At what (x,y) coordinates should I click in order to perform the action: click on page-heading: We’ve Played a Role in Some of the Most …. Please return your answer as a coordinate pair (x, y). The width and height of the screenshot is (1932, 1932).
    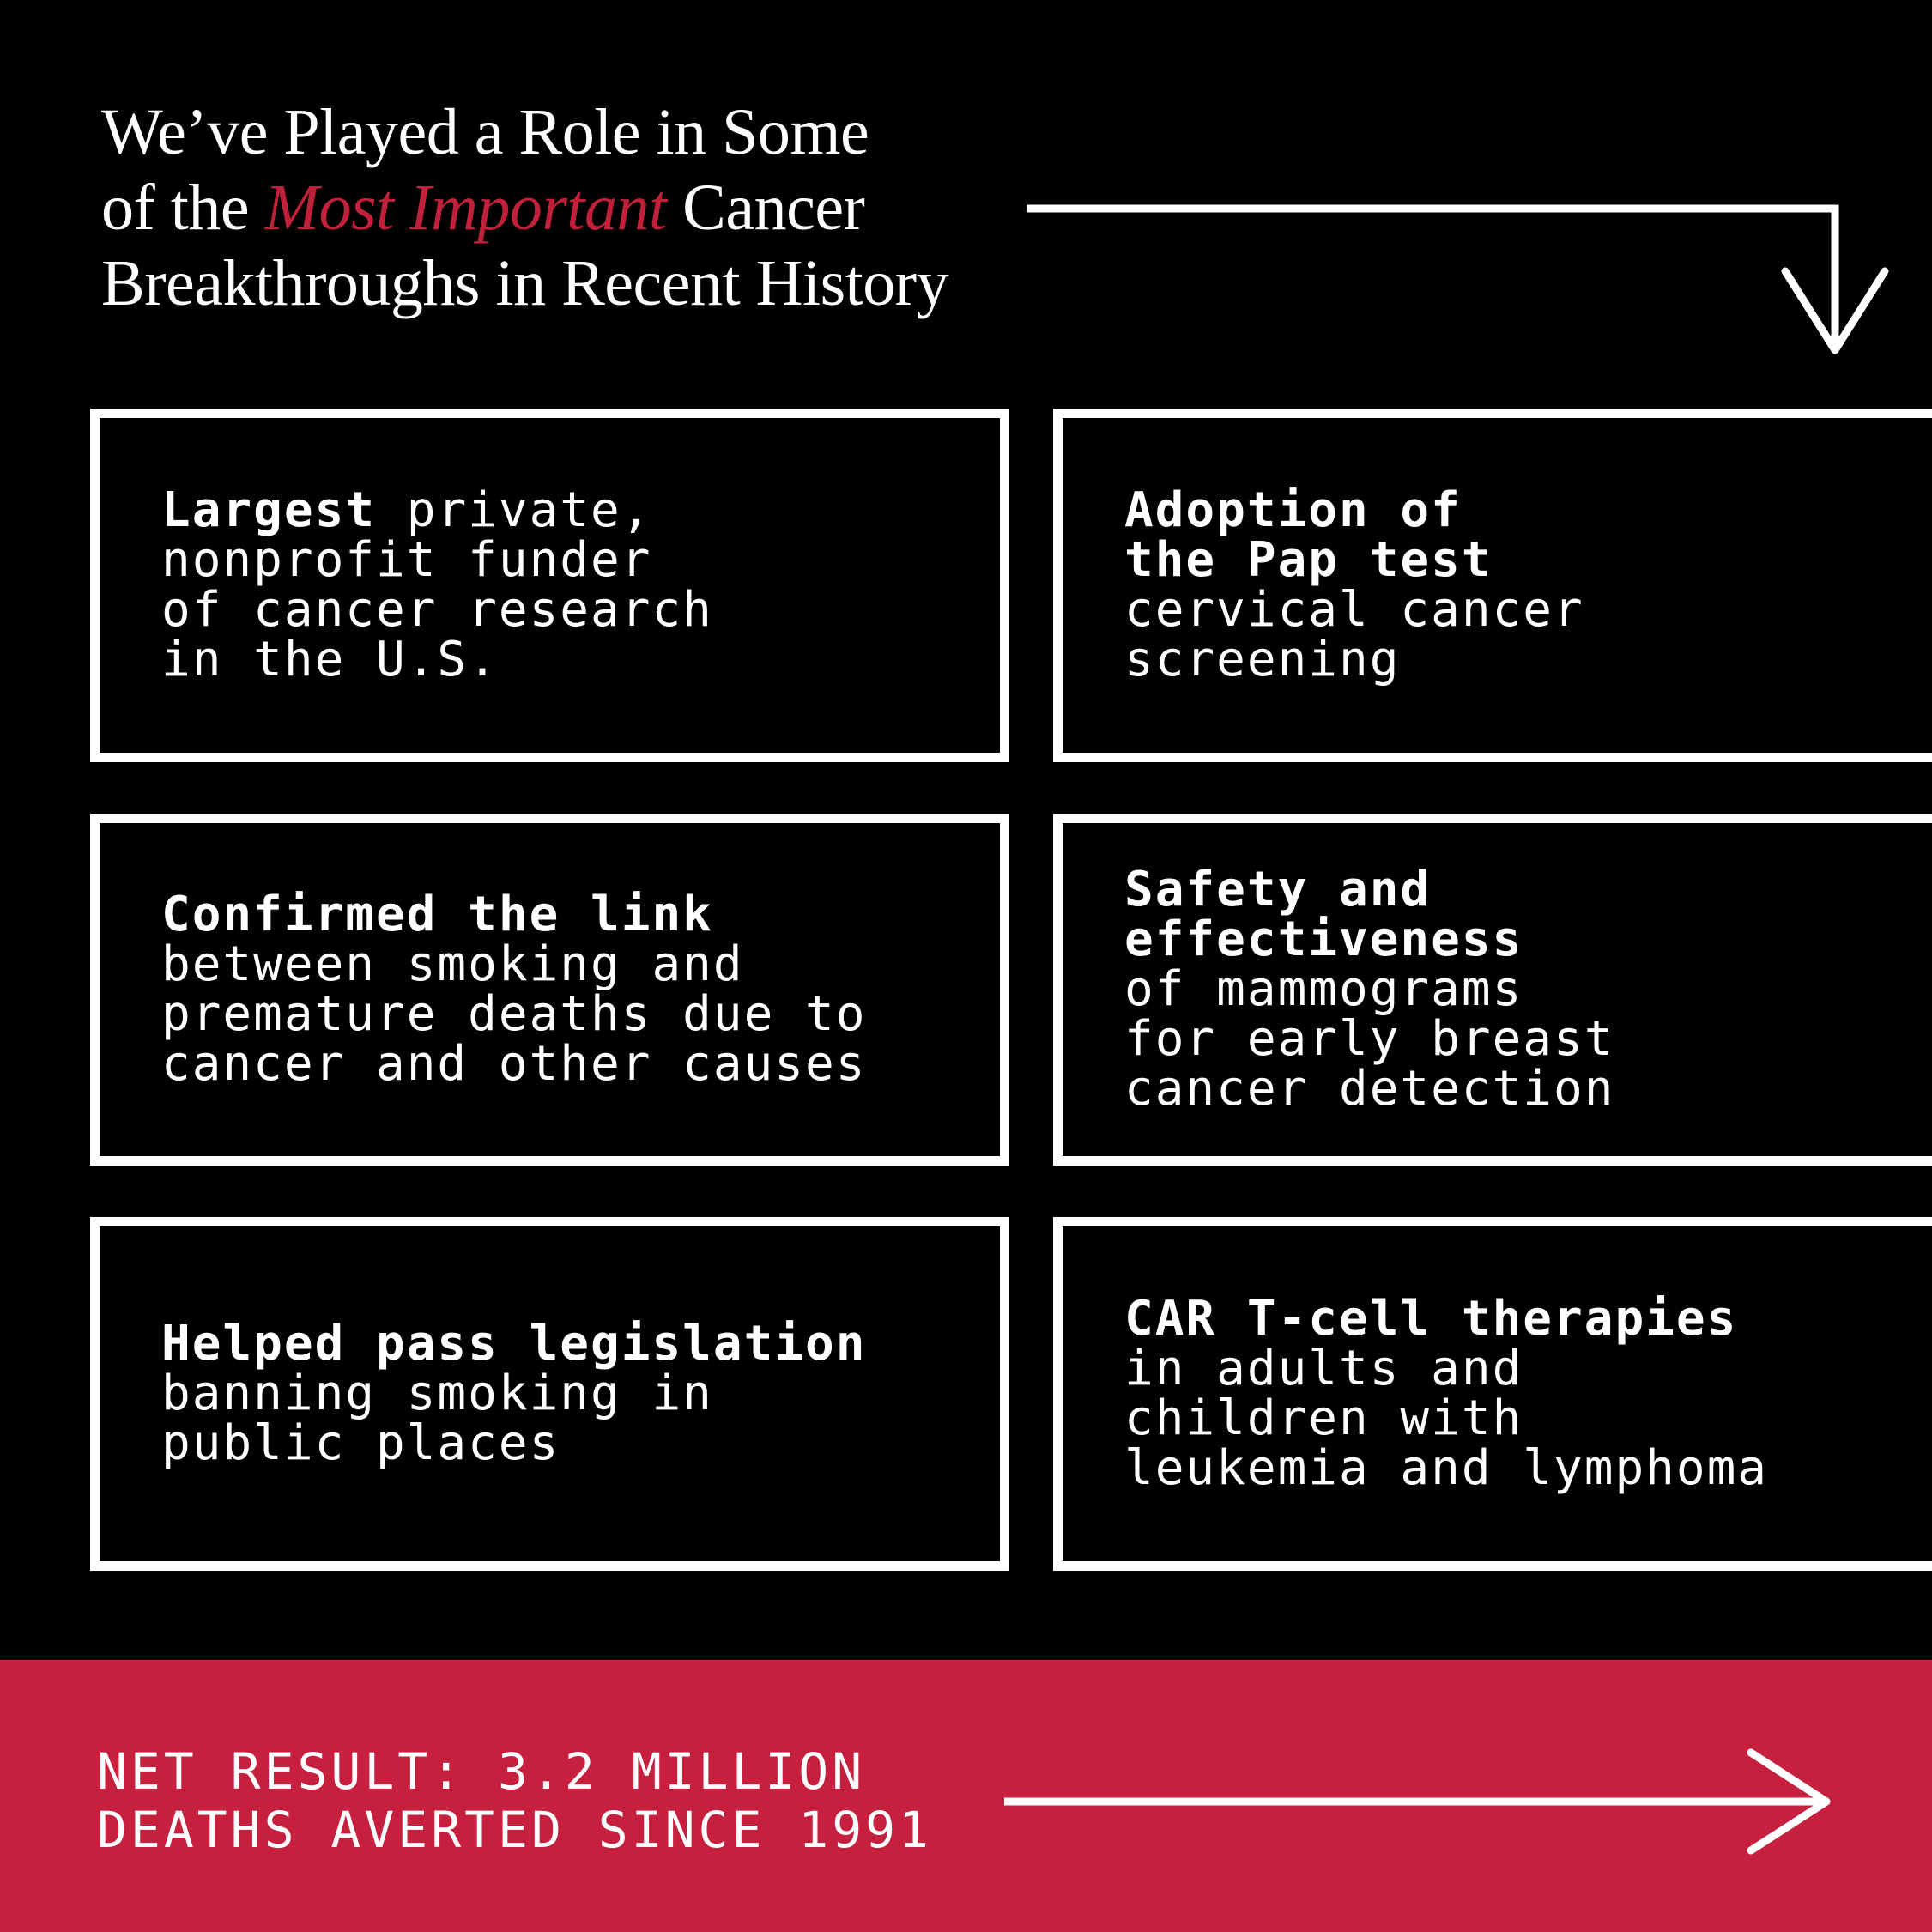
    Looking at the image, I should click on (525, 208).